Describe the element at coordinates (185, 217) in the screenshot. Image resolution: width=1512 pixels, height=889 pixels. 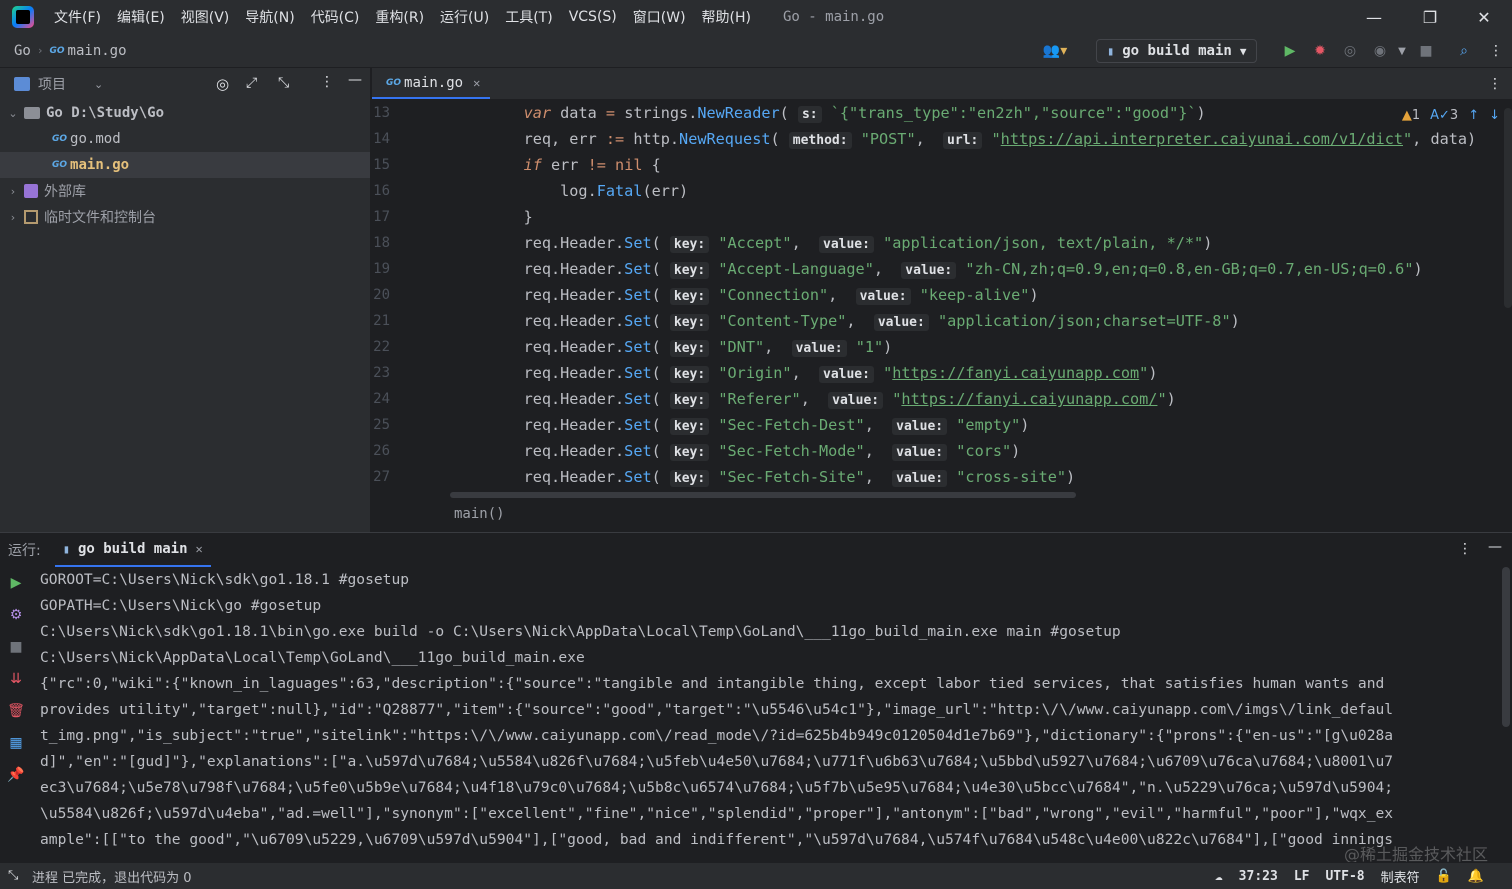
I see `tree-item-scratches: › 临时文件和控制台` at that location.